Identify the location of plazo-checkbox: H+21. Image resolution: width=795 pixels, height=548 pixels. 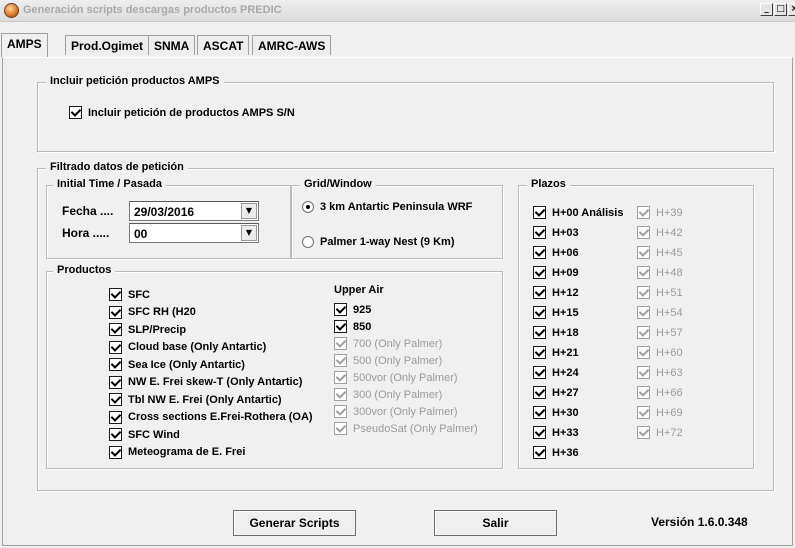
(556, 352).